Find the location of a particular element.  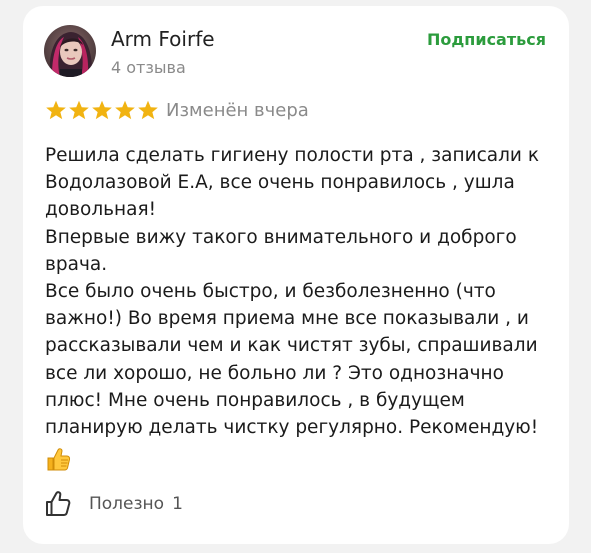

avatar-photo is located at coordinates (70, 51).